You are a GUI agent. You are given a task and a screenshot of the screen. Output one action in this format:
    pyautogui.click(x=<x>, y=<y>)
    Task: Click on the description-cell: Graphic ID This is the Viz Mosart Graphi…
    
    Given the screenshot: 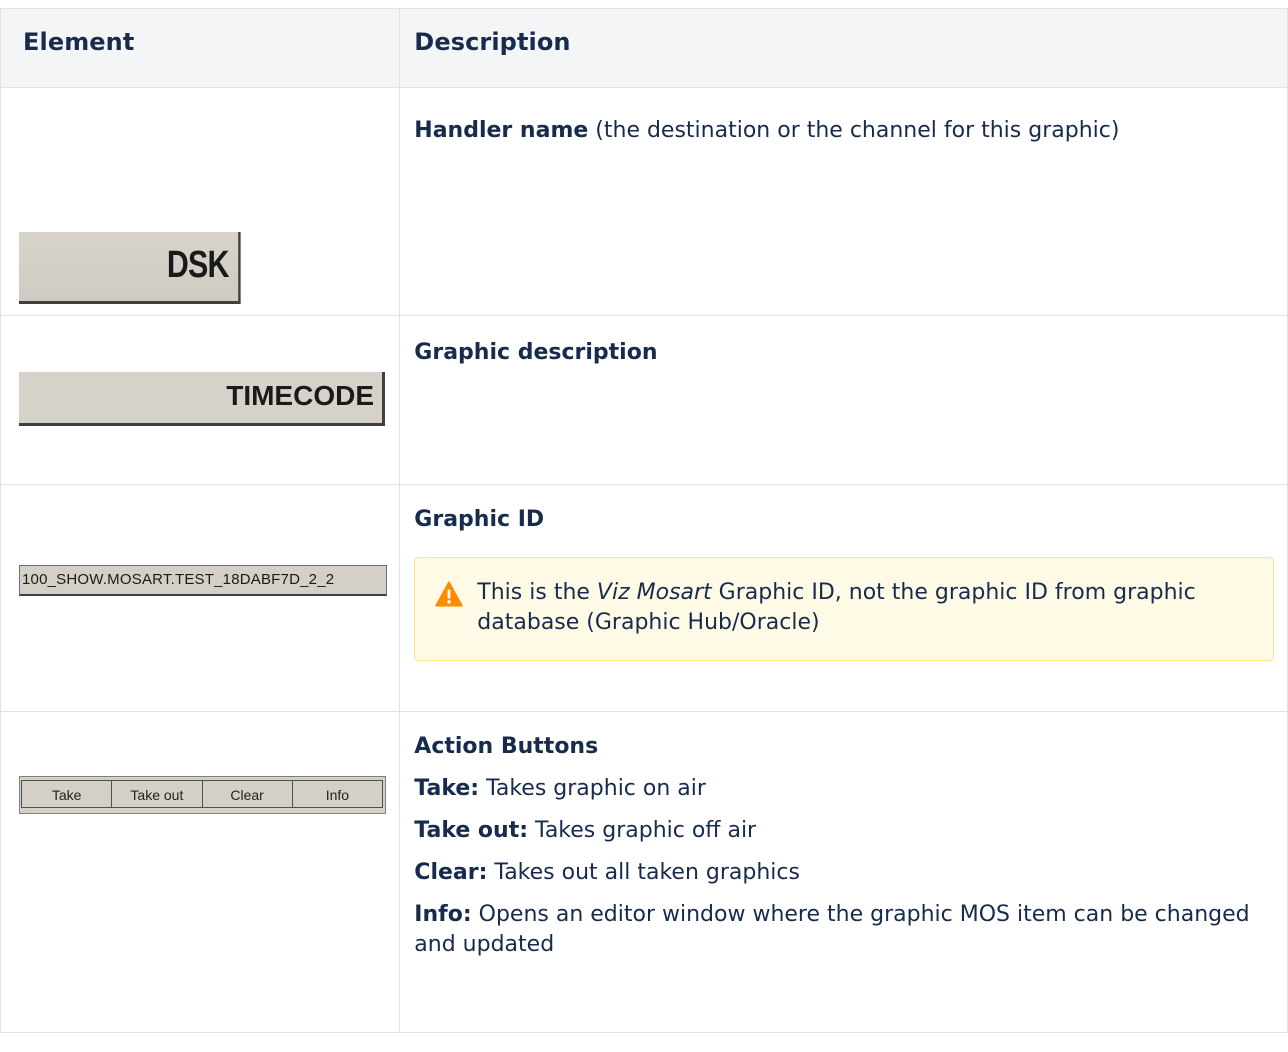 What is the action you would take?
    pyautogui.click(x=843, y=598)
    